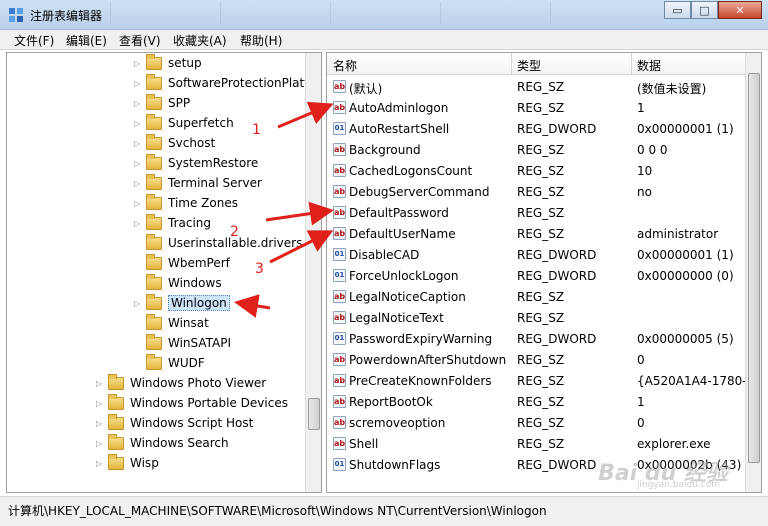 The image size is (768, 526). What do you see at coordinates (200, 343) in the screenshot?
I see `tree-item-label: WinSATAPI` at bounding box center [200, 343].